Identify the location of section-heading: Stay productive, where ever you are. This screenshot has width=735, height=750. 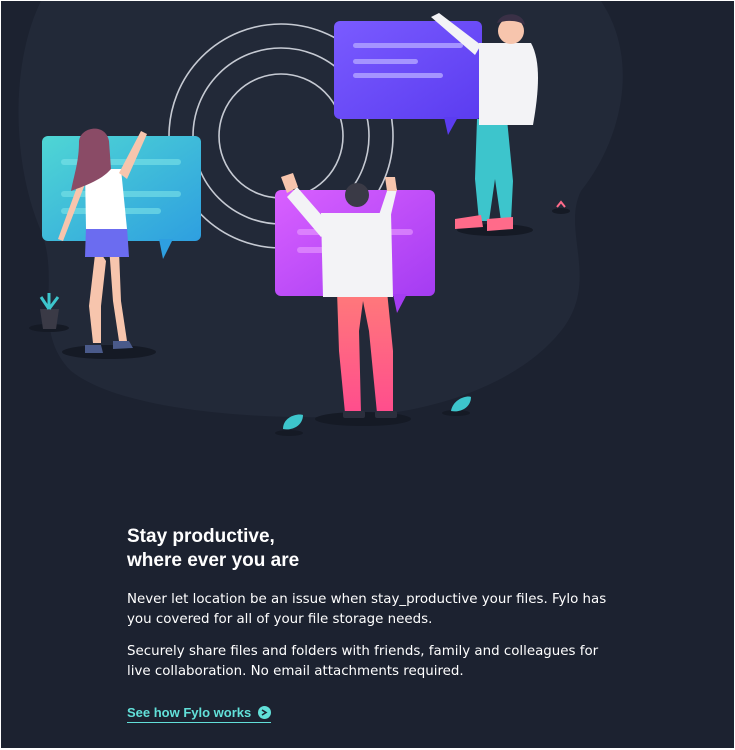
(377, 549).